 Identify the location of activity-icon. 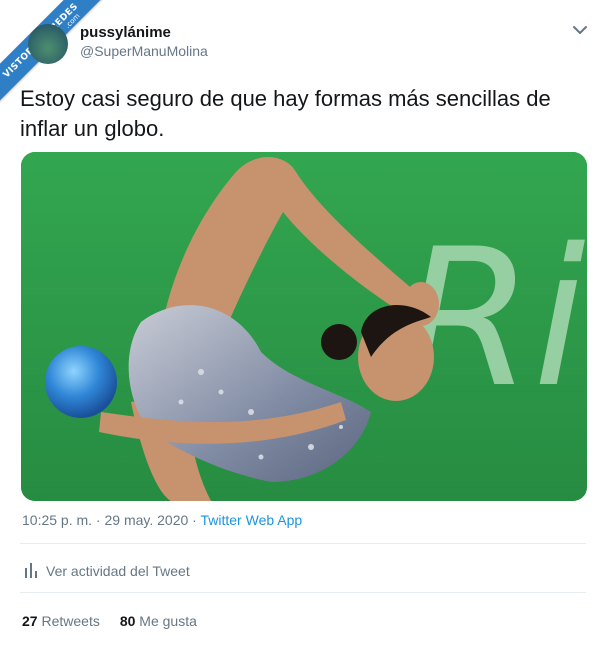
(31, 570).